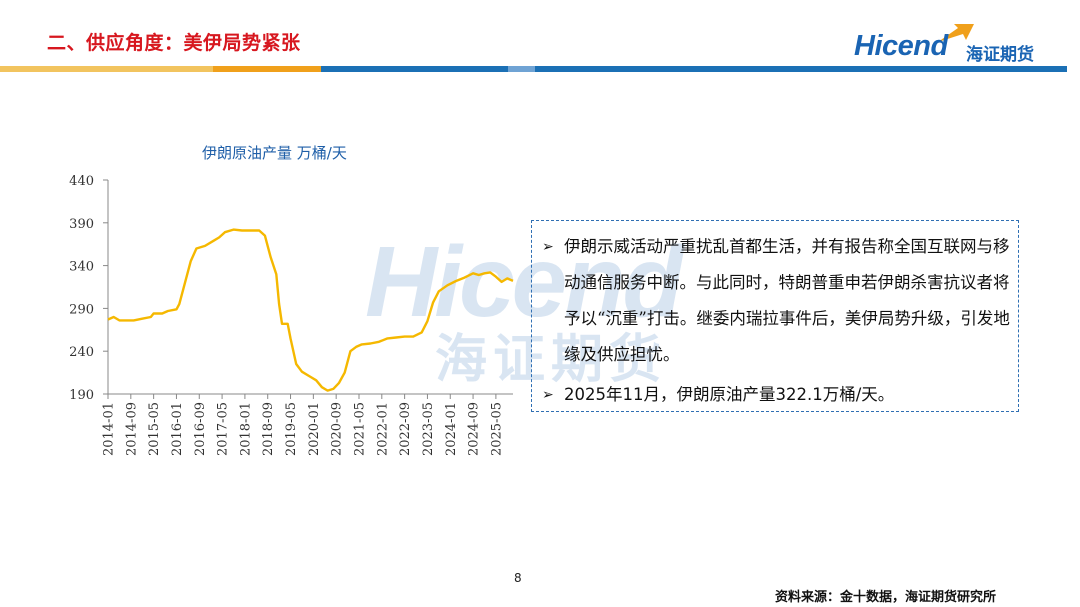  What do you see at coordinates (291, 429) in the screenshot?
I see `x-tick-label: 2019-05` at bounding box center [291, 429].